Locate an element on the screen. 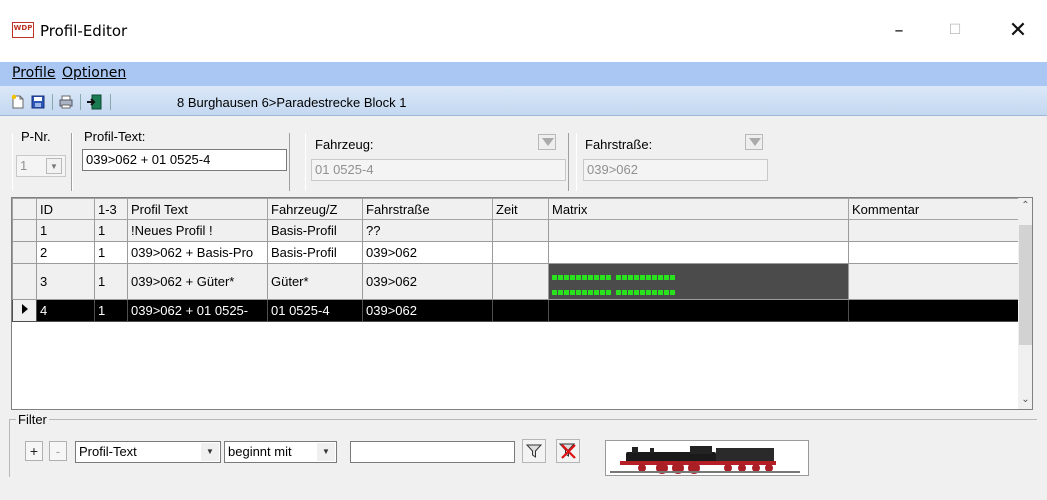 The height and width of the screenshot is (500, 1047). profiltext-label: Profil-Text: is located at coordinates (115, 136).